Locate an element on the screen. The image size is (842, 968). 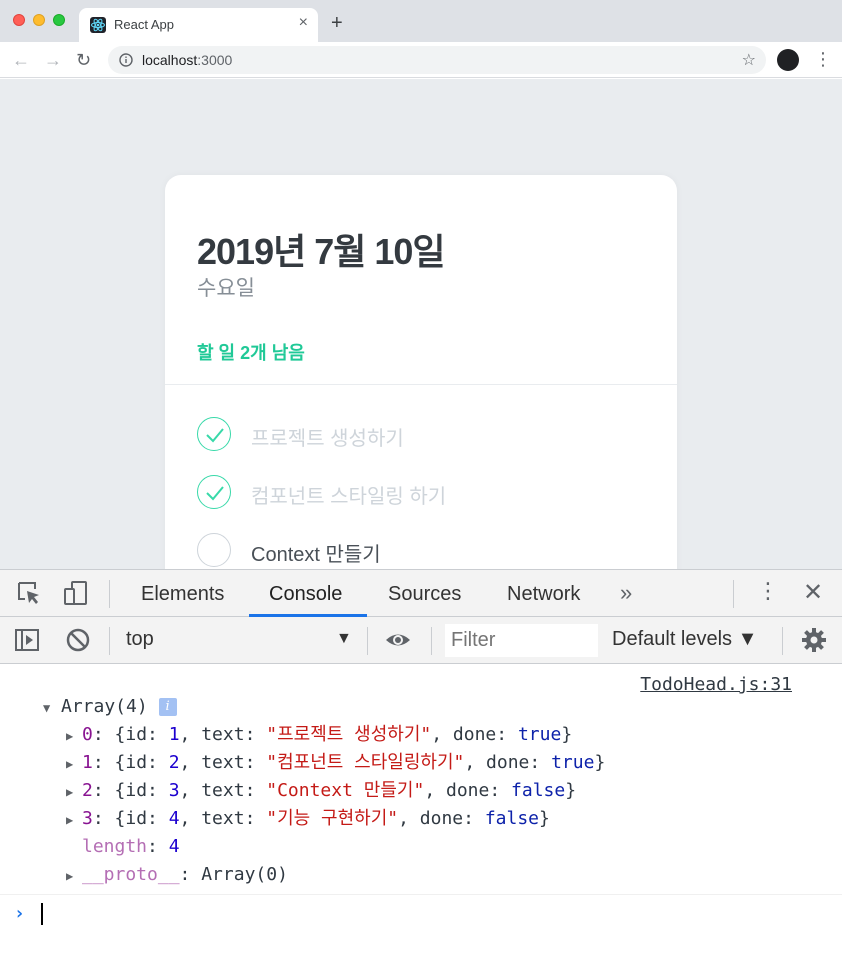
more-tabs-icon: » is located at coordinates (626, 593).